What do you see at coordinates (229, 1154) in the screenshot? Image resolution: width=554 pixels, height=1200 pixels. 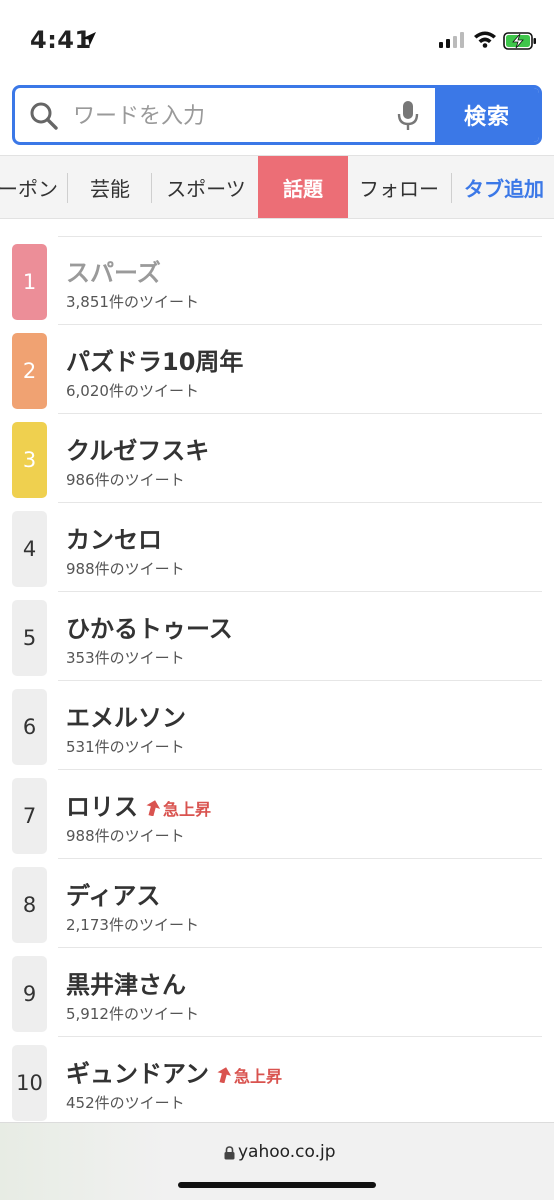 I see `lock-icon` at bounding box center [229, 1154].